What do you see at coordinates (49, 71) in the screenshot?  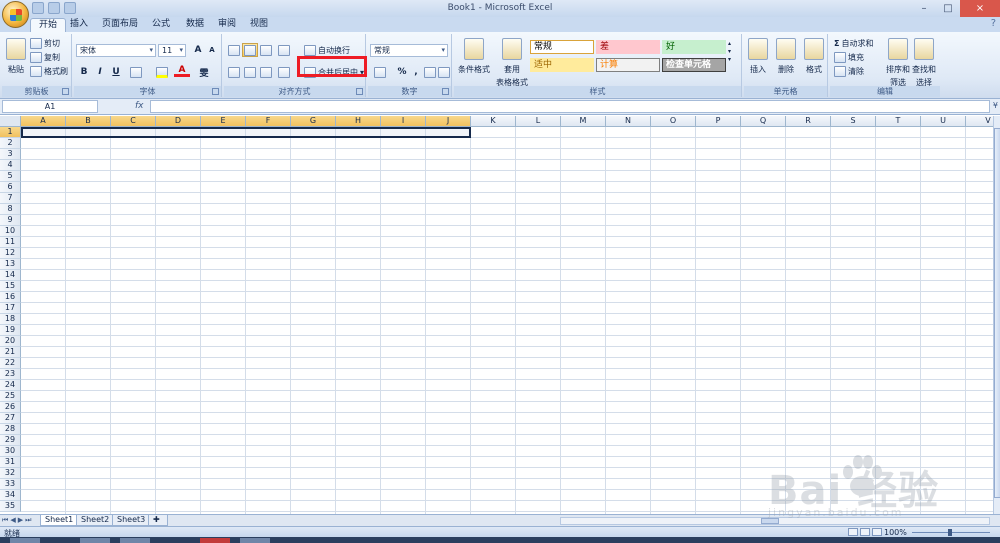 I see `format-painter-button: 格式刷` at bounding box center [49, 71].